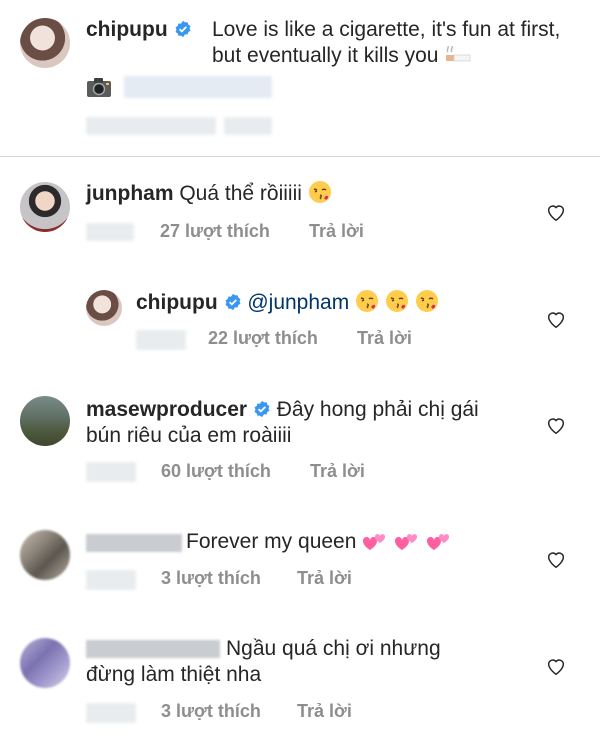 The width and height of the screenshot is (600, 746). I want to click on comment-text-line-2: đừng làm thiệt nha, so click(174, 674).